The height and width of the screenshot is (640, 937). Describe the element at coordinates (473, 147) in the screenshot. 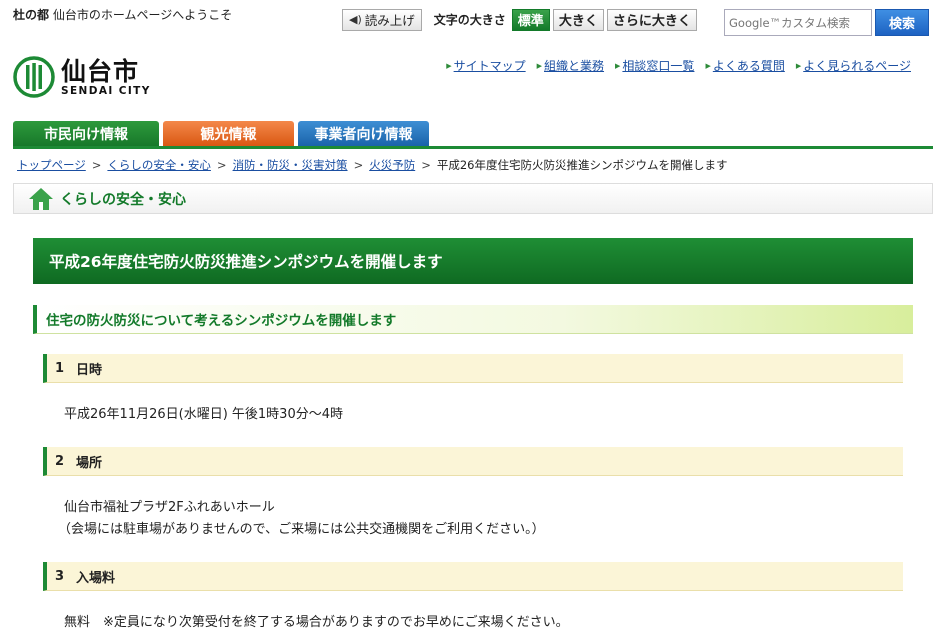

I see `tab-underline` at that location.